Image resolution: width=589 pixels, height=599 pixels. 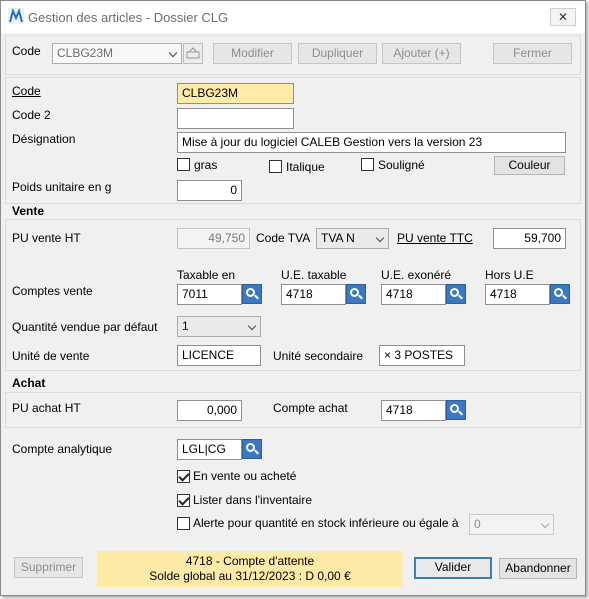 I want to click on code2-field, so click(x=235, y=118).